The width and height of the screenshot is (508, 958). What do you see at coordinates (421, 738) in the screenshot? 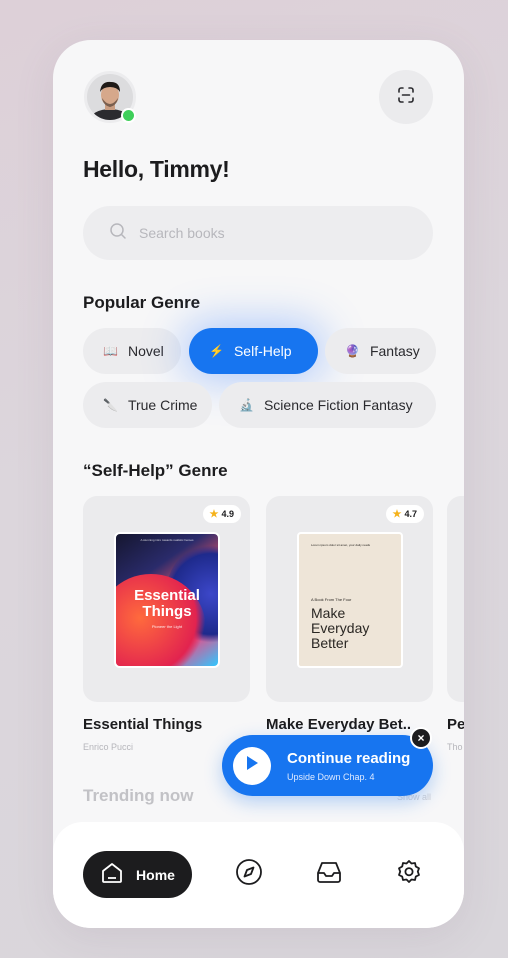
I see `close-icon: ×` at bounding box center [421, 738].